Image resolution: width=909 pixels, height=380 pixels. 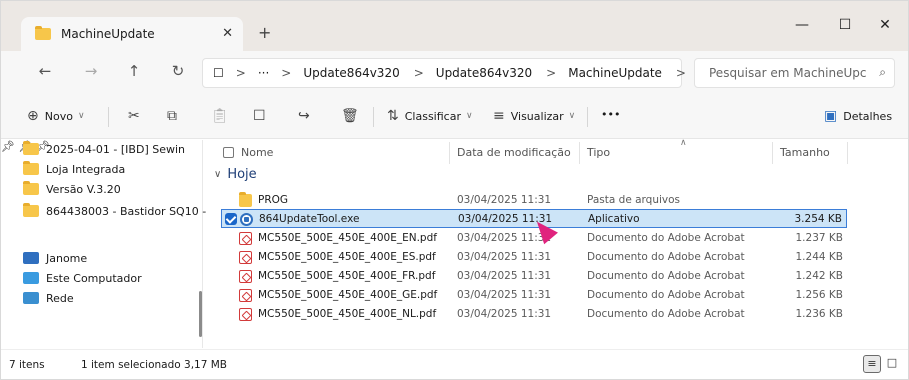 I want to click on sort-icon: ⇅, so click(x=393, y=116).